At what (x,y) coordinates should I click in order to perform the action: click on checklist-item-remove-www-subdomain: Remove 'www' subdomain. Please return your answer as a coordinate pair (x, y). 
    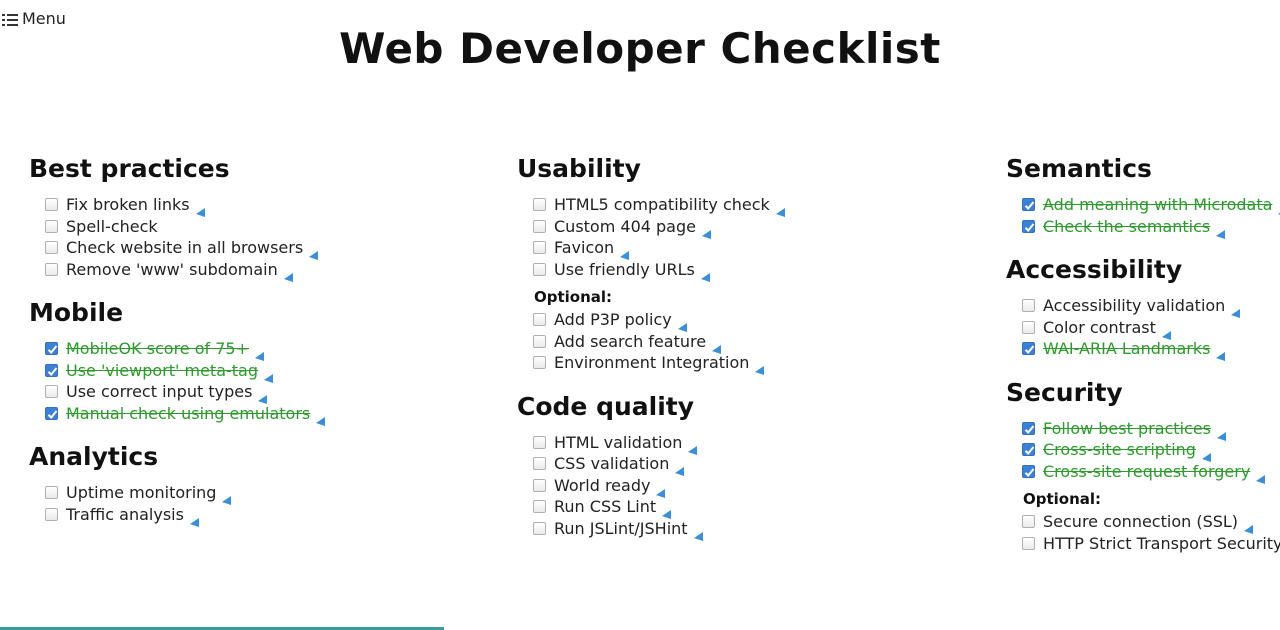
    Looking at the image, I should click on (239, 270).